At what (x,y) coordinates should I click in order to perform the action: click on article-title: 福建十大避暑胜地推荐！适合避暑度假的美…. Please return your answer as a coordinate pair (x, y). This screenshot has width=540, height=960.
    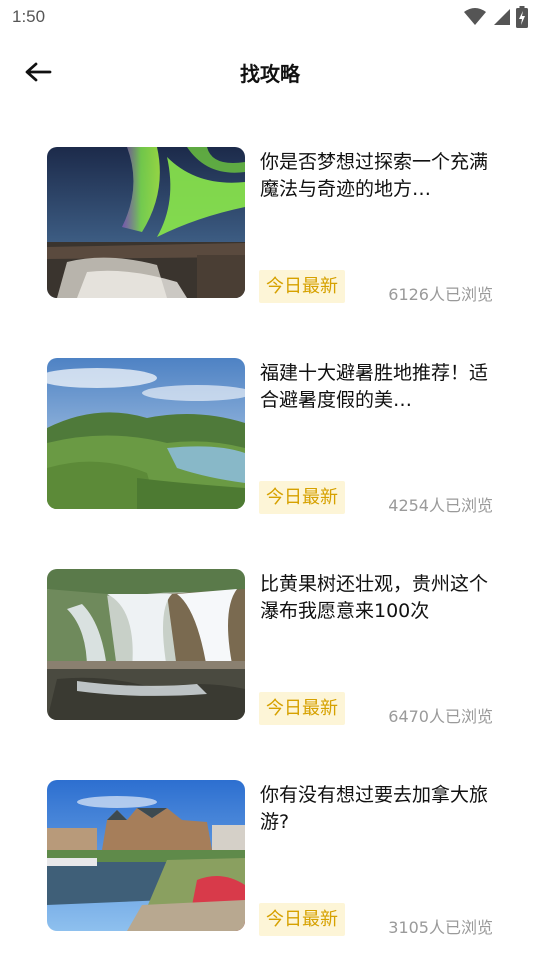
    Looking at the image, I should click on (374, 386).